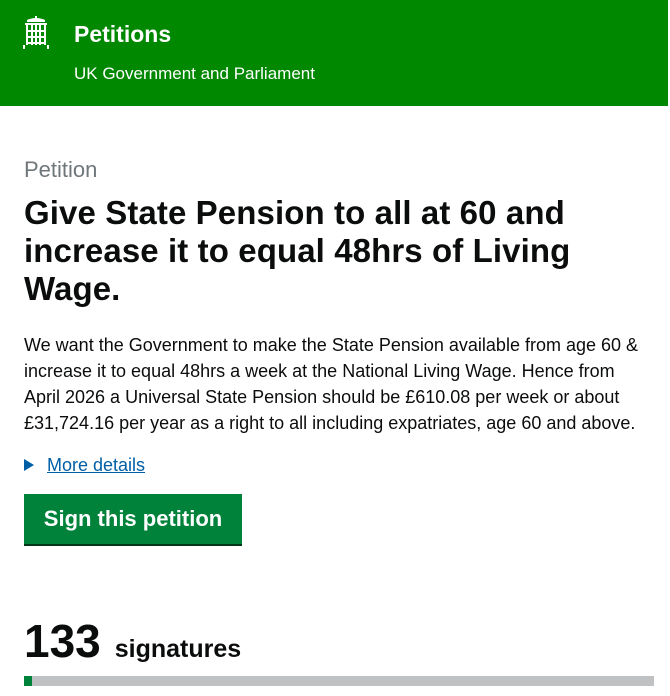 This screenshot has height=696, width=670. What do you see at coordinates (133, 519) in the screenshot?
I see `sign-petition-button: Sign this petition` at bounding box center [133, 519].